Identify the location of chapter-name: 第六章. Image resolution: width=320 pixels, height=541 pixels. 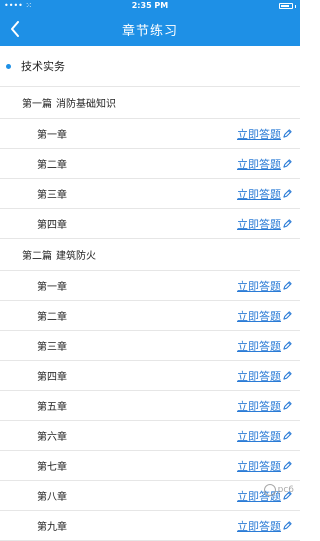
(52, 437).